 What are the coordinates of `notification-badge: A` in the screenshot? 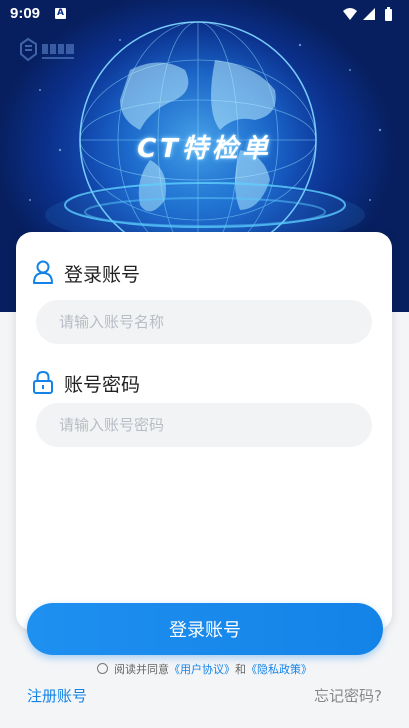 It's located at (60, 13).